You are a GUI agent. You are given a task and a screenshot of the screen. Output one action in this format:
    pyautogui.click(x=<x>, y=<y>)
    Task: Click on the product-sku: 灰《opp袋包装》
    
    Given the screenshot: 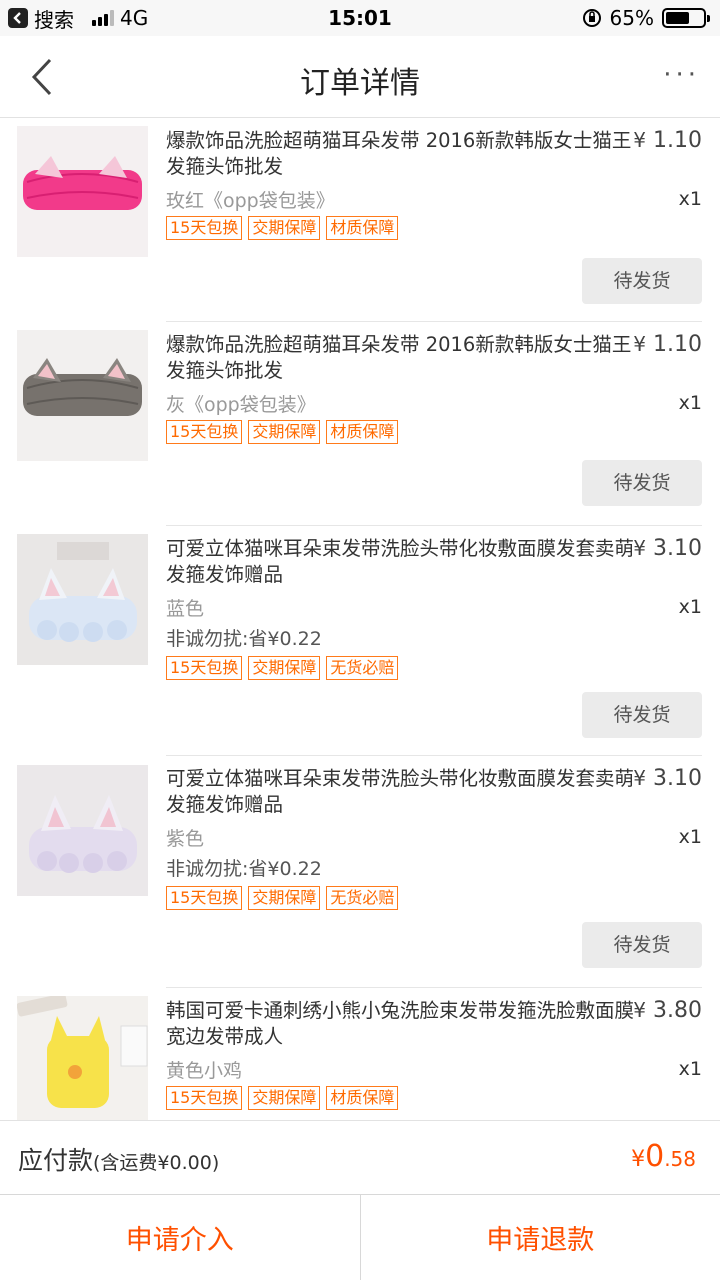 What is the action you would take?
    pyautogui.click(x=241, y=405)
    